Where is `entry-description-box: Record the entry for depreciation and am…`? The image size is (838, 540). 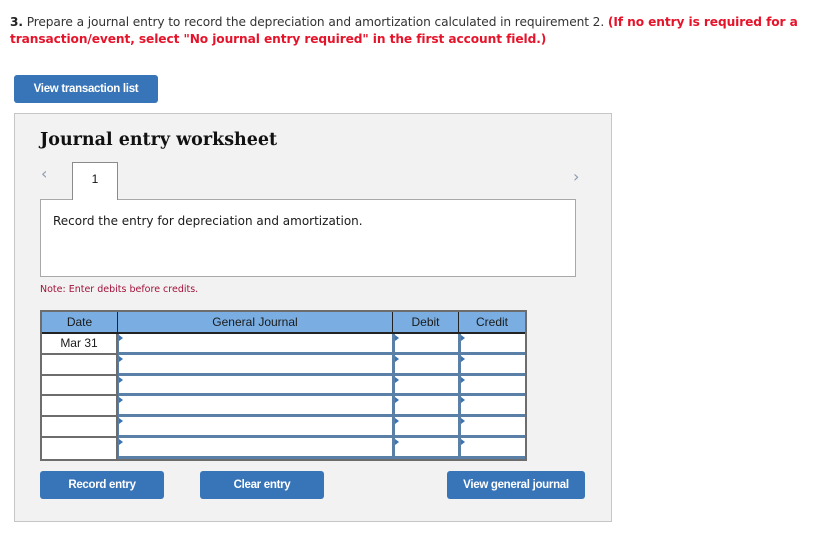 entry-description-box: Record the entry for depreciation and am… is located at coordinates (308, 238).